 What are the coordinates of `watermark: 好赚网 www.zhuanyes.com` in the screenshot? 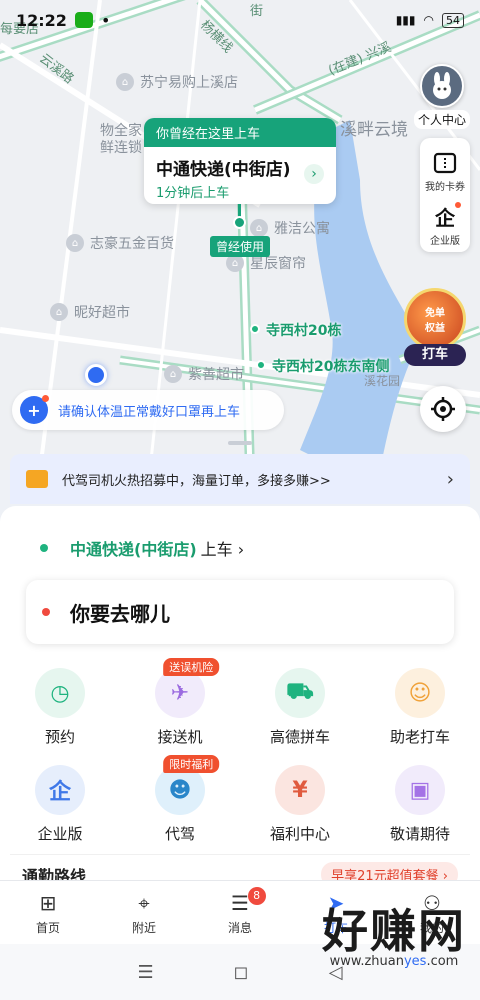 It's located at (394, 938).